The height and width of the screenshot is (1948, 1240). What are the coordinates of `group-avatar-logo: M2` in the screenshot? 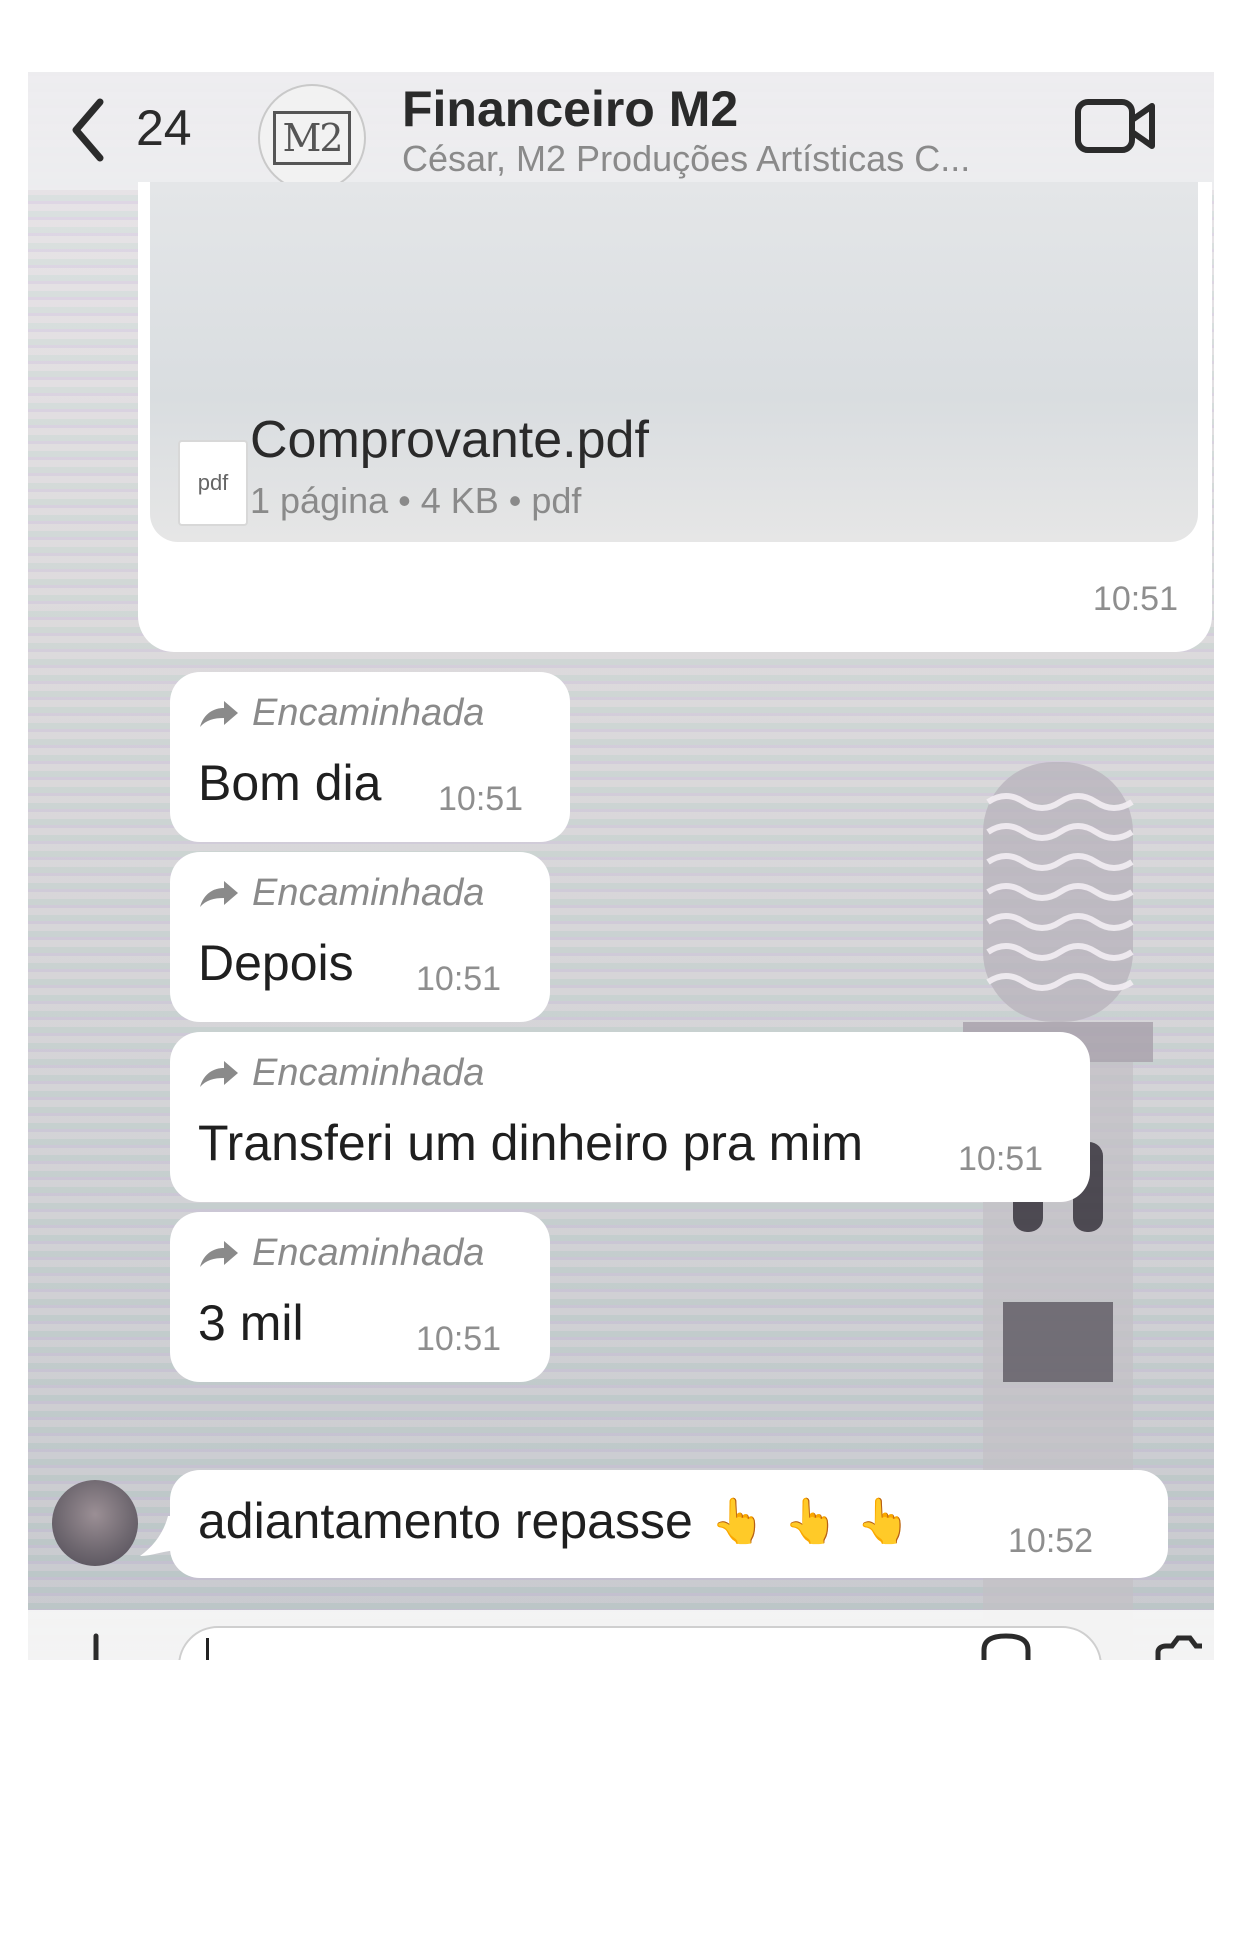 It's located at (312, 138).